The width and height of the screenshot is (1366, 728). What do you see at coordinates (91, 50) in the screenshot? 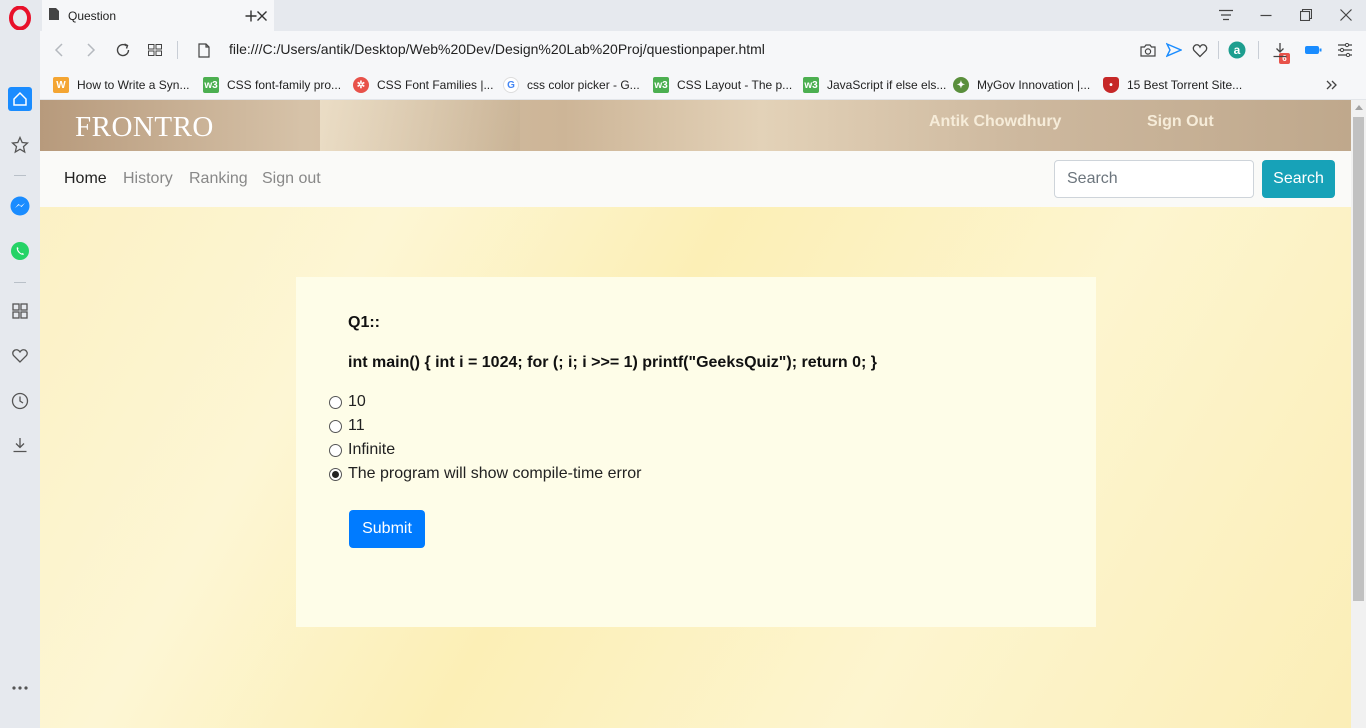
I see `forward-icon` at bounding box center [91, 50].